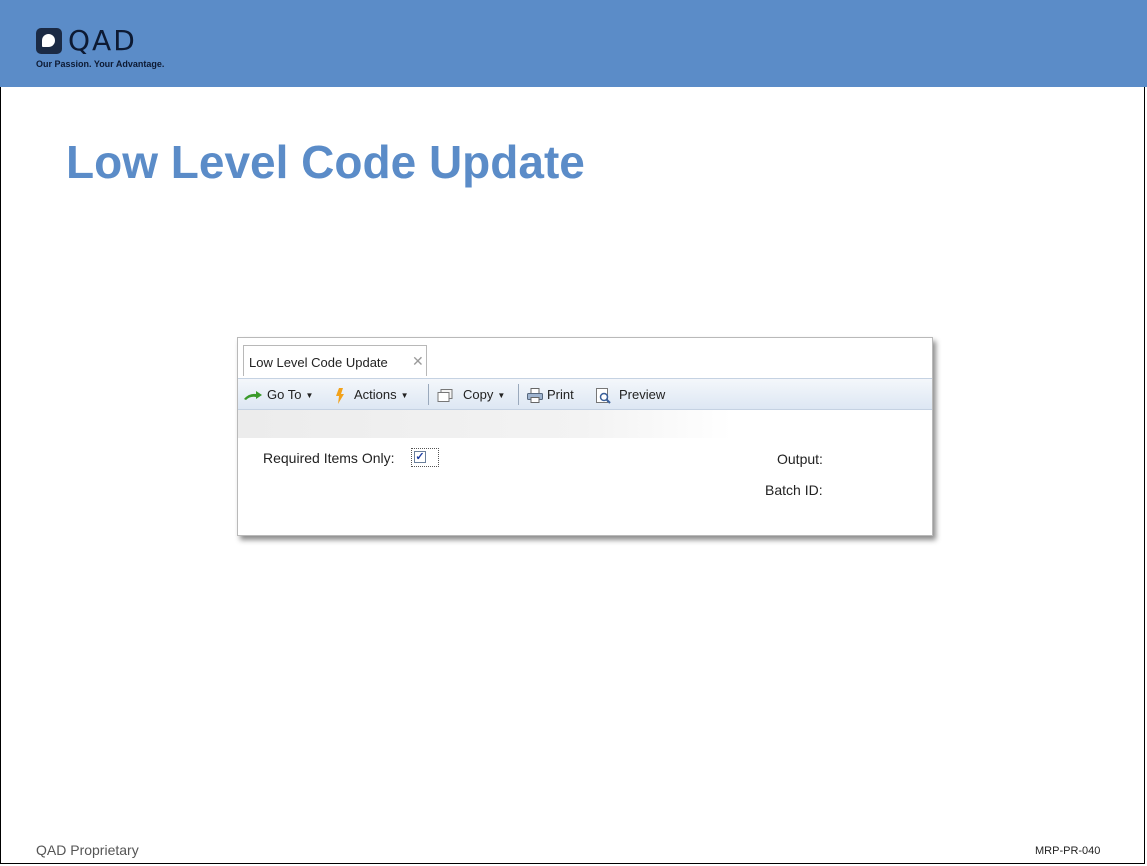 This screenshot has height=866, width=1147. What do you see at coordinates (573, 43) in the screenshot?
I see `header-banner: QAD Our Passion. Your Advantage.` at bounding box center [573, 43].